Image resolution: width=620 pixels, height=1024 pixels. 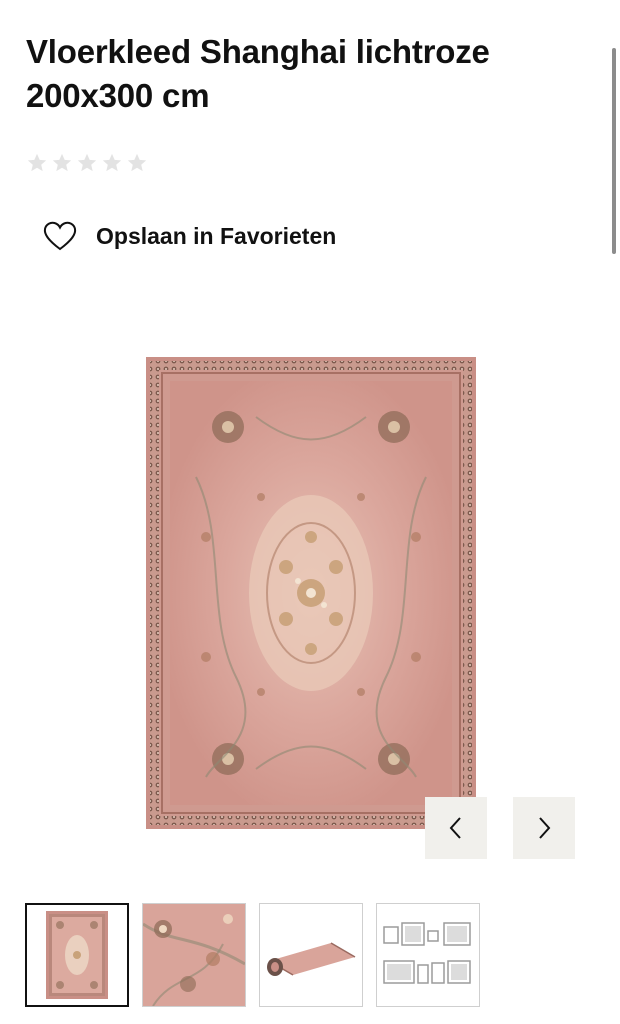 I want to click on product-title: Vloerkleed Shanghai lichtroze 200x300 cm, so click(x=258, y=73).